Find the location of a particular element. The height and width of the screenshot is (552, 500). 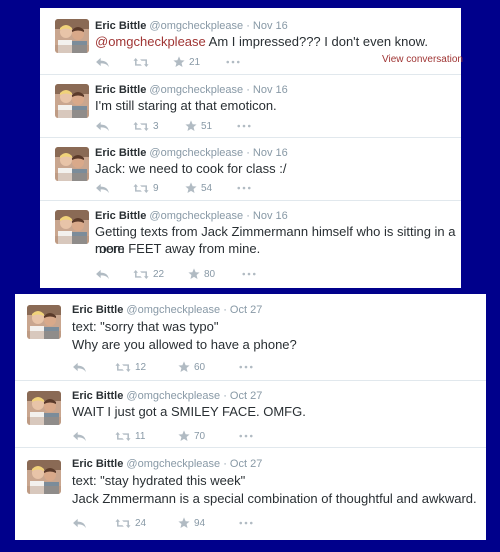

retweet-button: 22 is located at coordinates (148, 274).